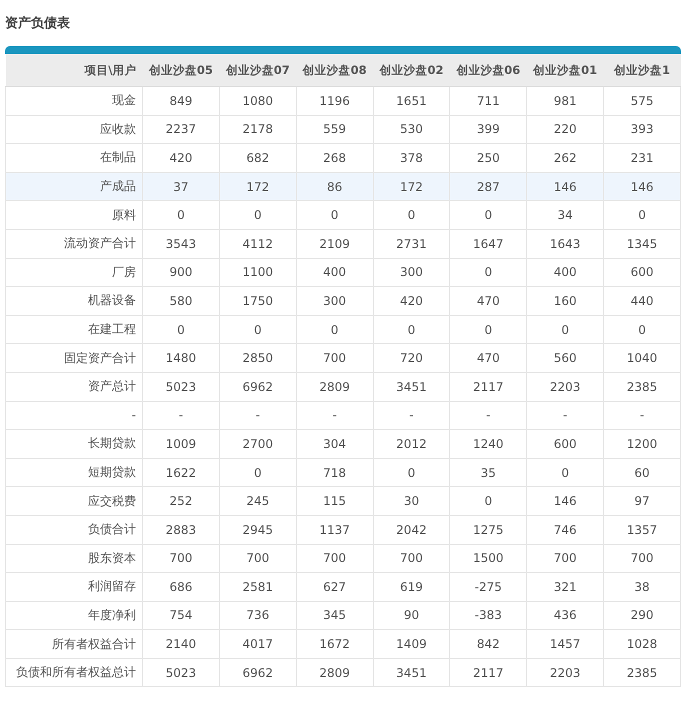 The width and height of the screenshot is (684, 702). I want to click on table-cell: 2117, so click(488, 672).